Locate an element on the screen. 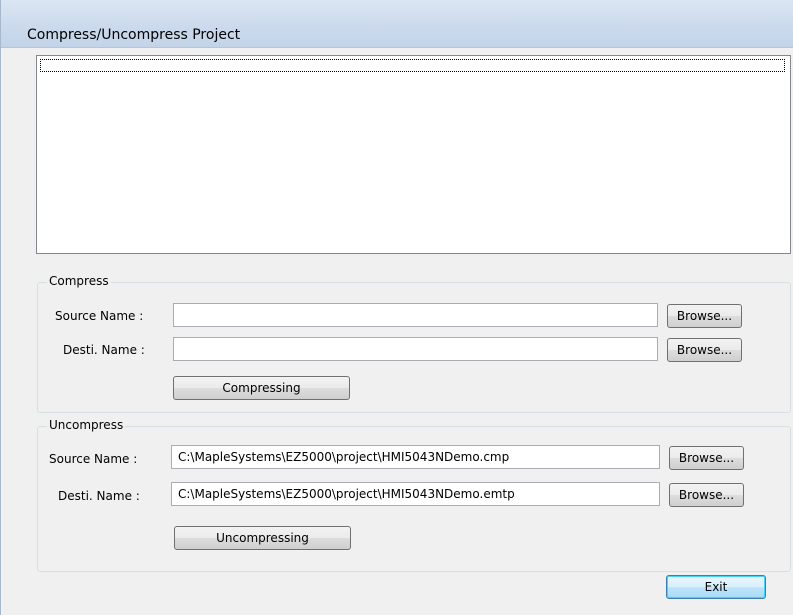 This screenshot has height=615, width=793. compress-group-label: Compress is located at coordinates (79, 281).